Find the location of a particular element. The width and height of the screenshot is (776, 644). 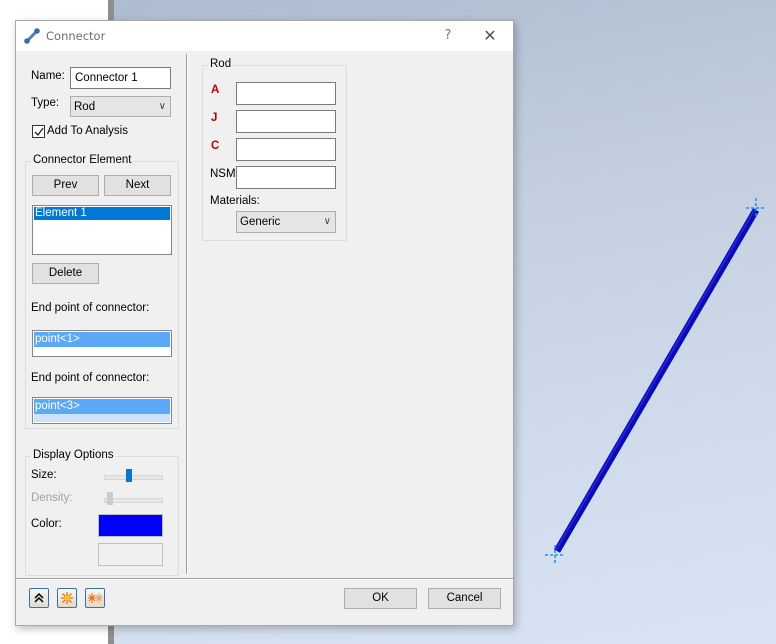

density-label: Density: is located at coordinates (52, 498).